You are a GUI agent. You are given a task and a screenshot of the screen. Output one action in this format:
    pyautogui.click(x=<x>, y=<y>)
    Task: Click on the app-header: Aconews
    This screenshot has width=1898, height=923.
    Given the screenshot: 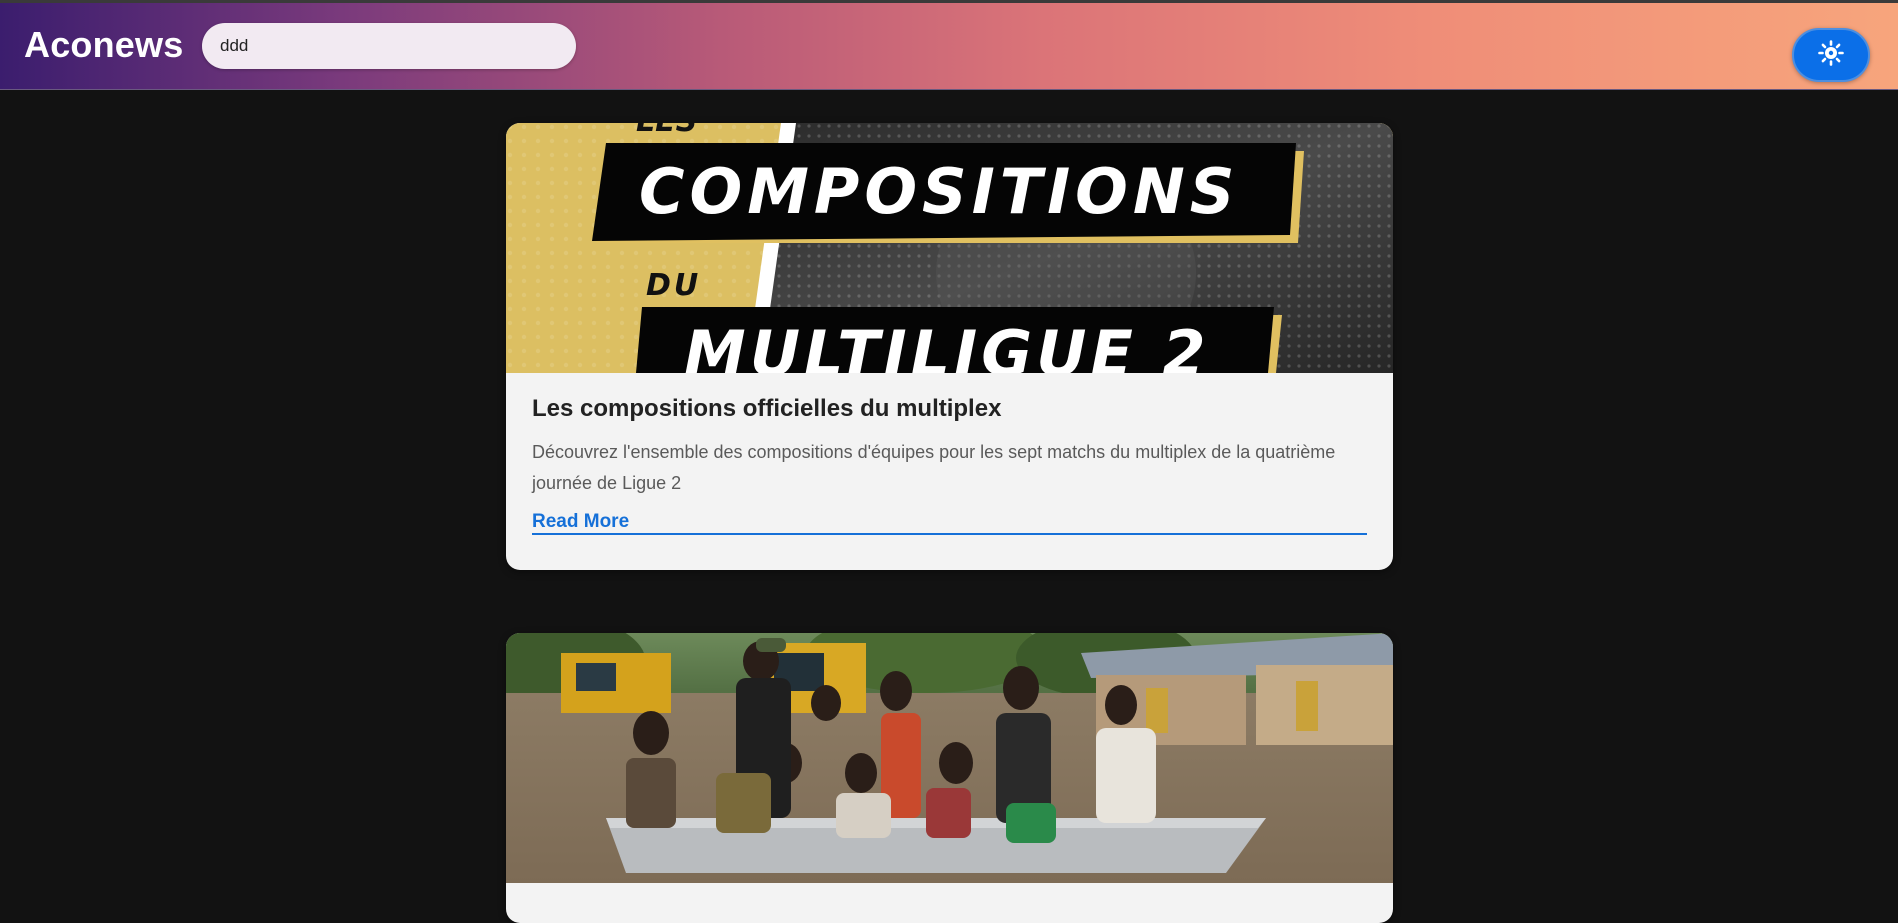 What is the action you would take?
    pyautogui.click(x=949, y=46)
    